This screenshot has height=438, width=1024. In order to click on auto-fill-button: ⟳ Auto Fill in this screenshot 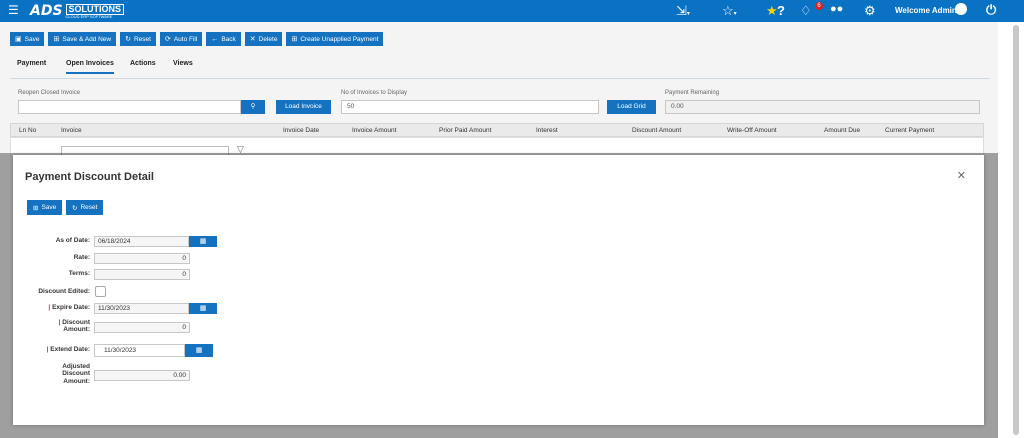, I will do `click(181, 39)`.